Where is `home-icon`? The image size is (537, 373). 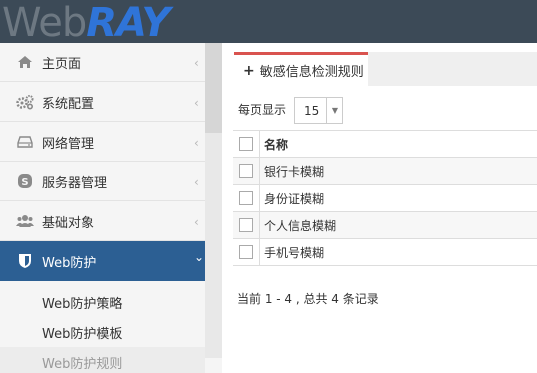
home-icon is located at coordinates (25, 62).